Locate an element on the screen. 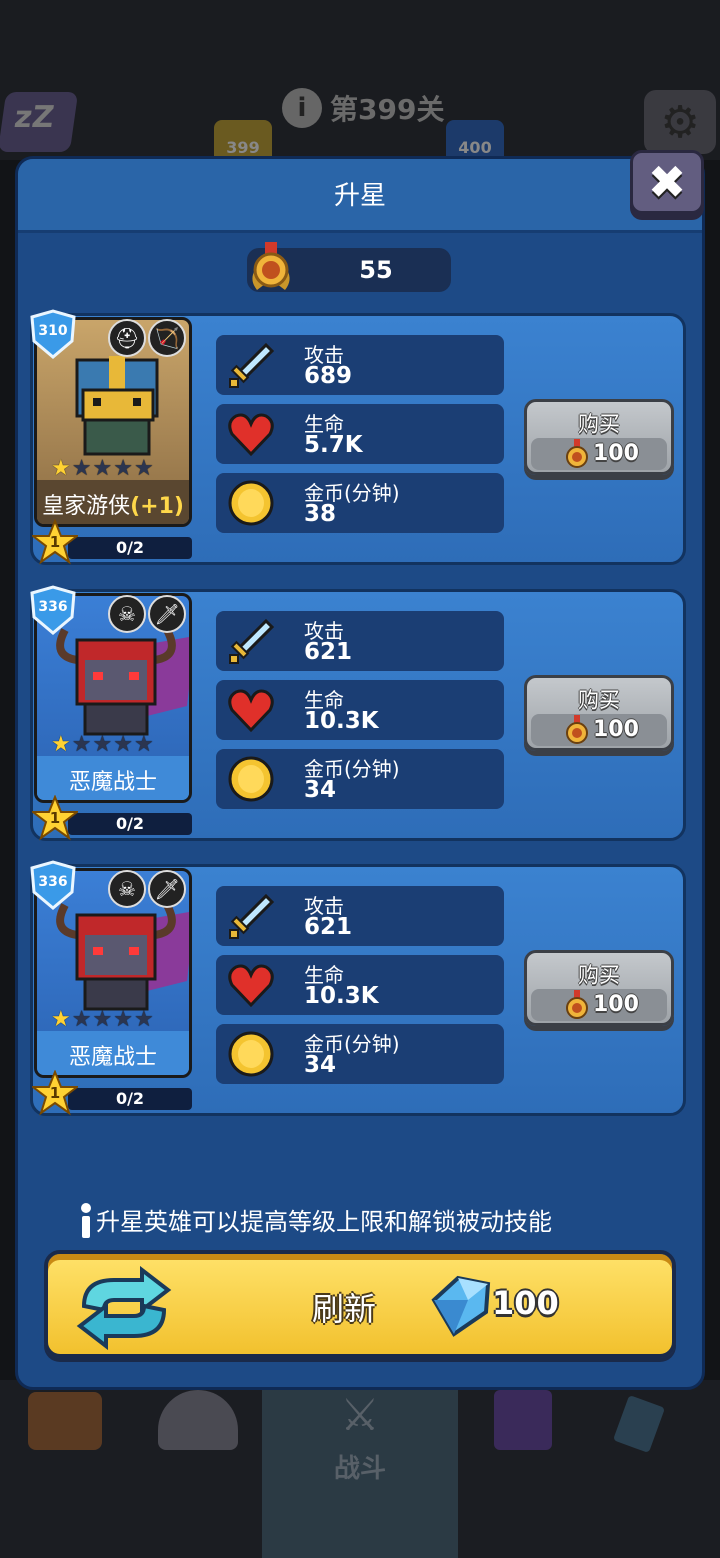 The height and width of the screenshot is (1558, 720). refresh-label: 刷新 is located at coordinates (344, 1309).